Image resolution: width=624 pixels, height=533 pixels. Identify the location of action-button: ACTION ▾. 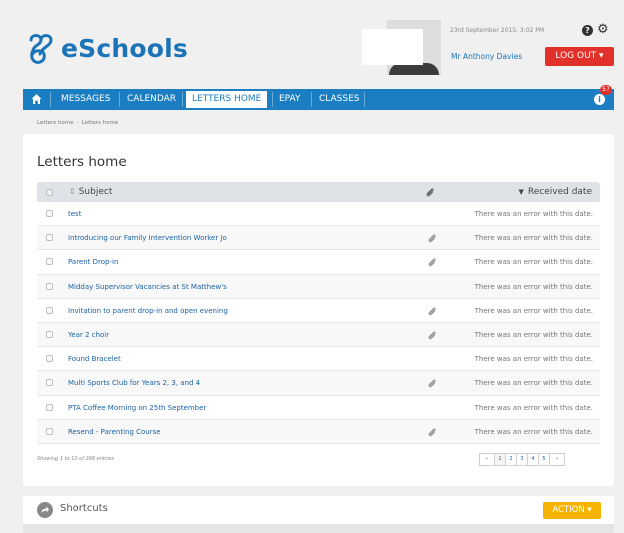
(572, 510).